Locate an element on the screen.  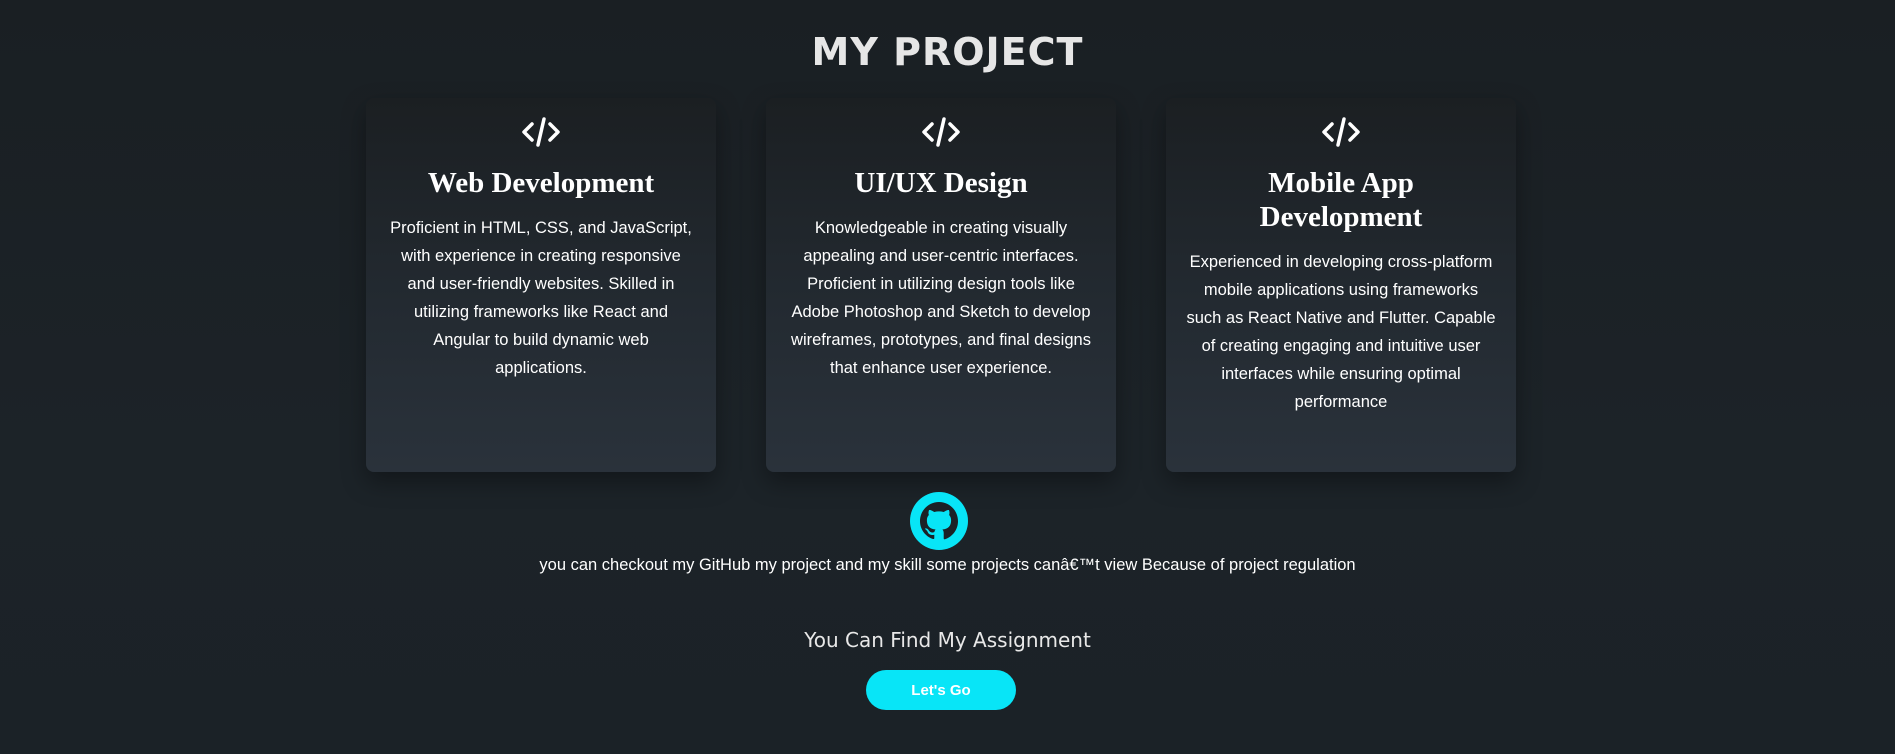
card-title: Mobile App Development is located at coordinates (1341, 200).